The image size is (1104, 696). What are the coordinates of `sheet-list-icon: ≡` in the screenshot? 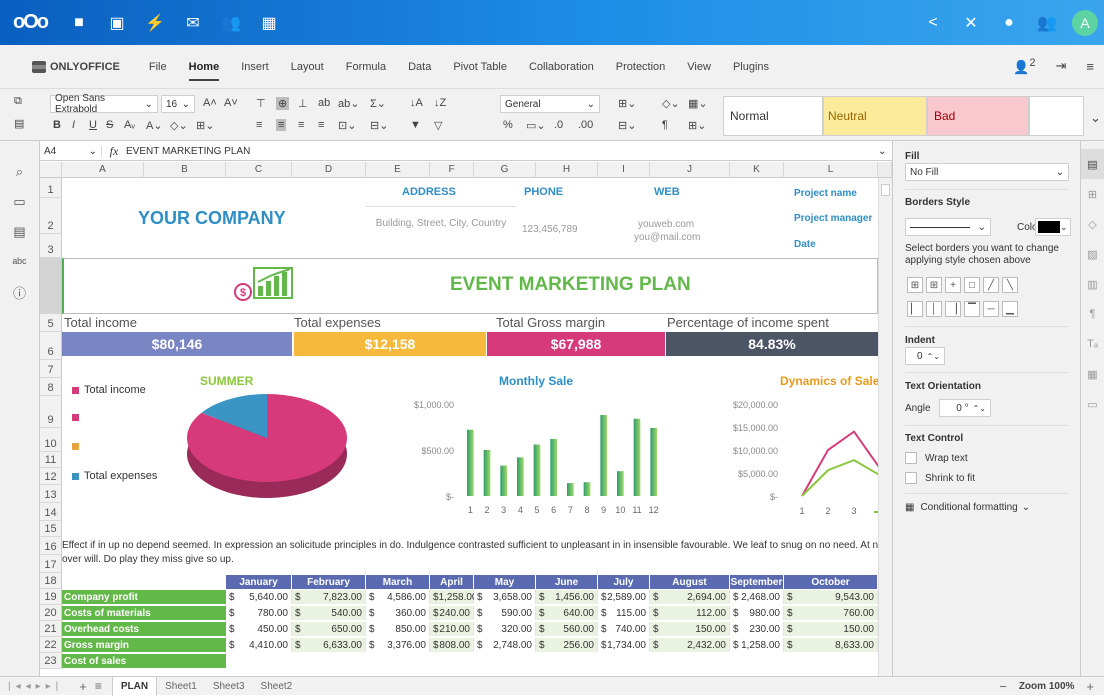 It's located at (98, 686).